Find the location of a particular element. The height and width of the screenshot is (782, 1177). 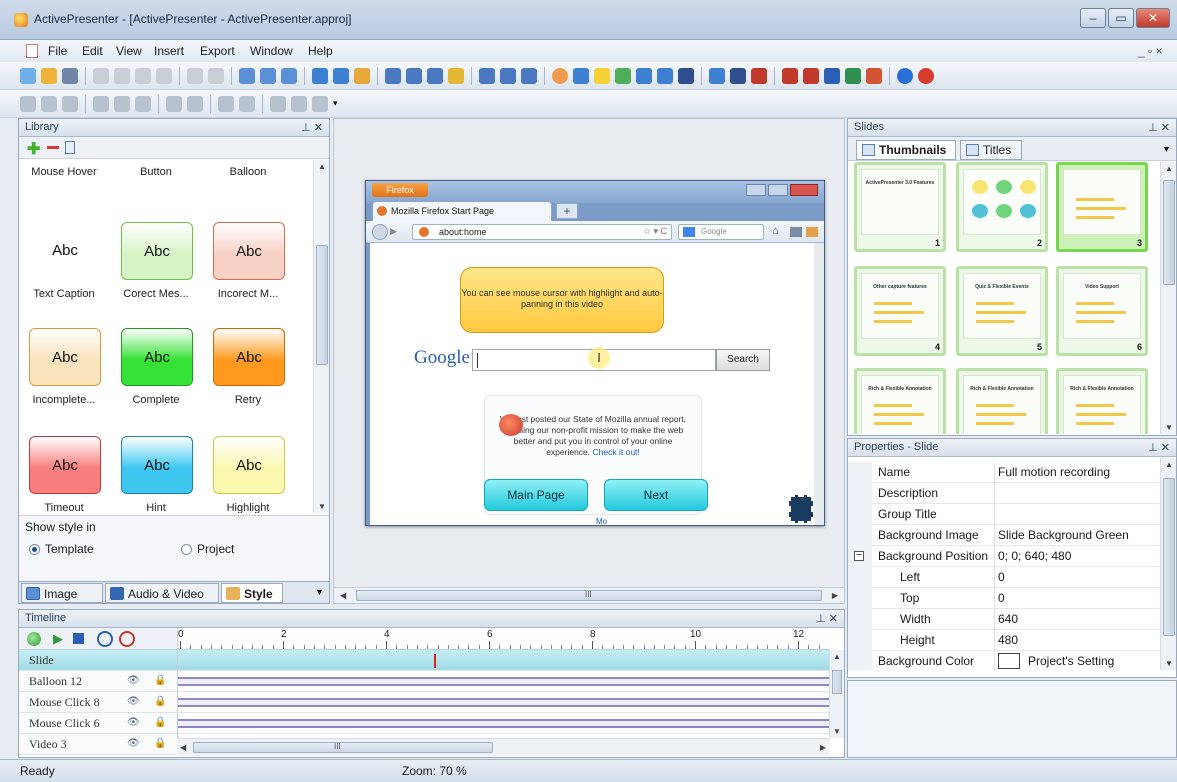

menu-file: File is located at coordinates (57, 51).